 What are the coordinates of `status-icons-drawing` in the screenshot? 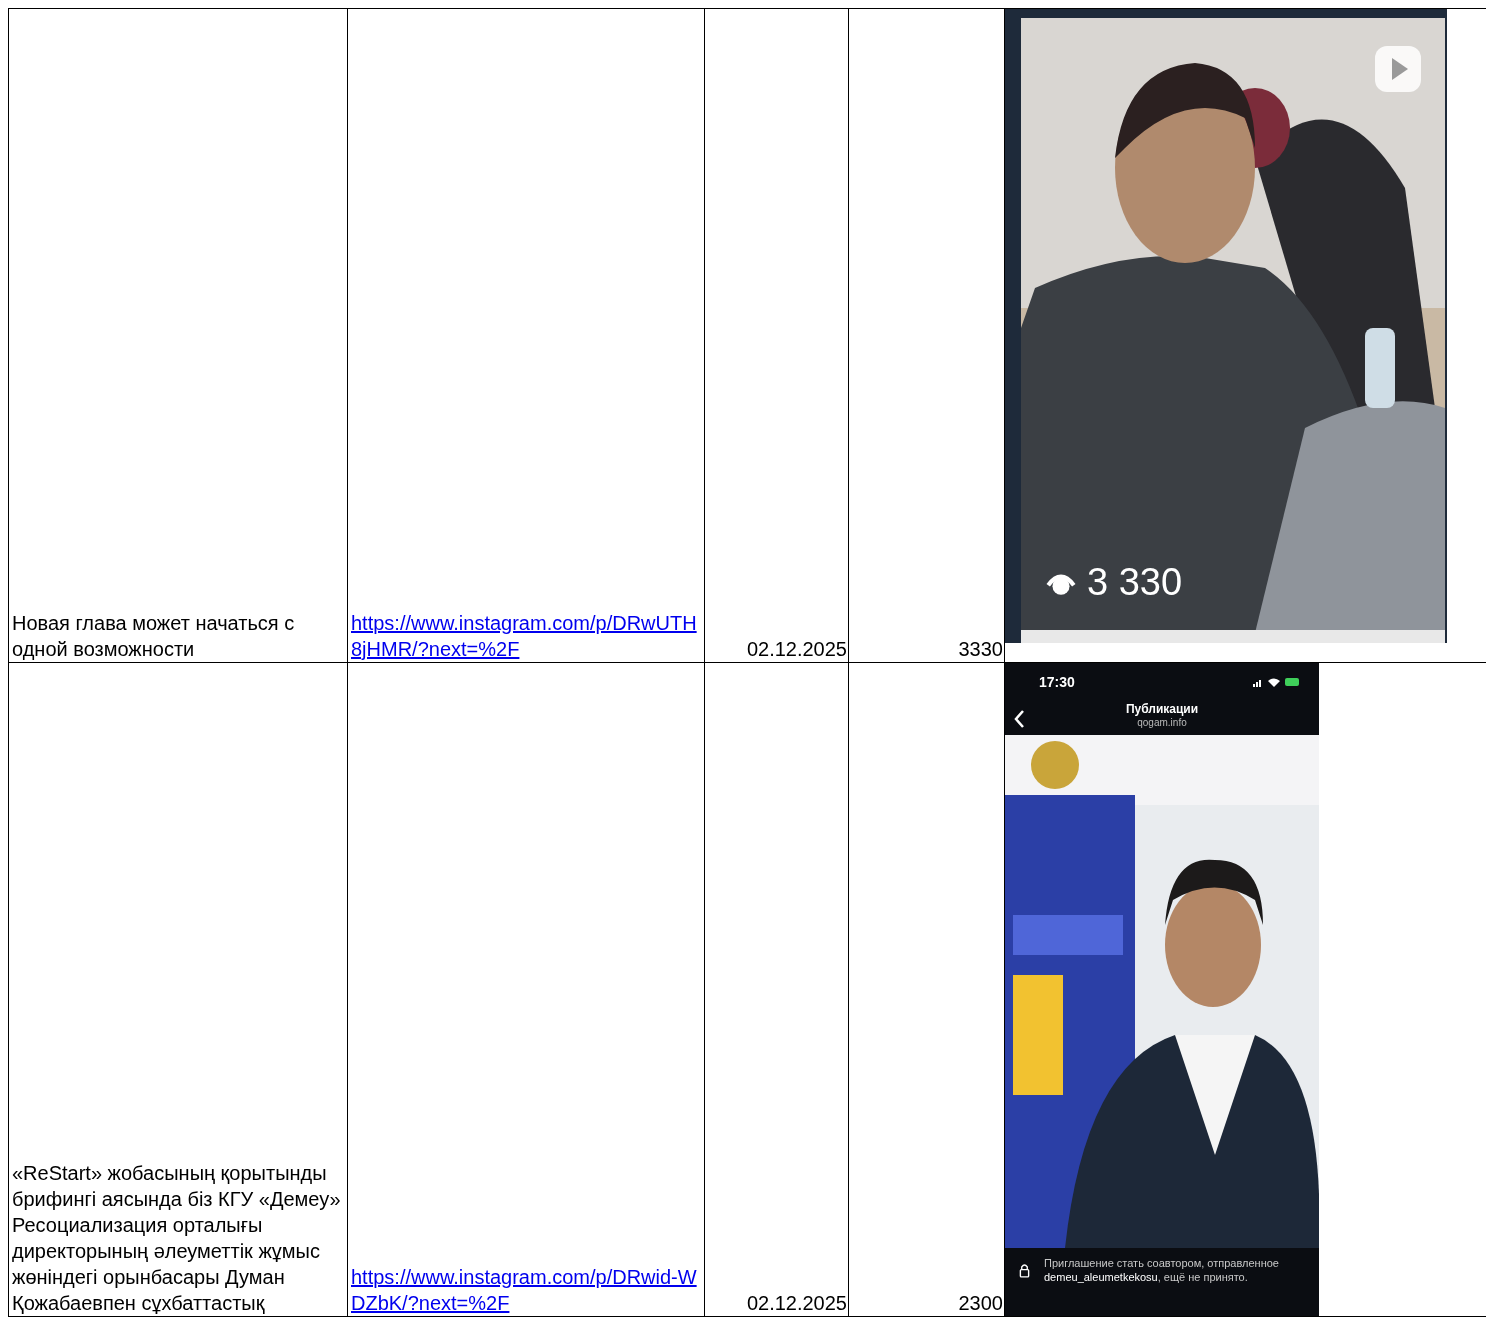 It's located at (1276, 682).